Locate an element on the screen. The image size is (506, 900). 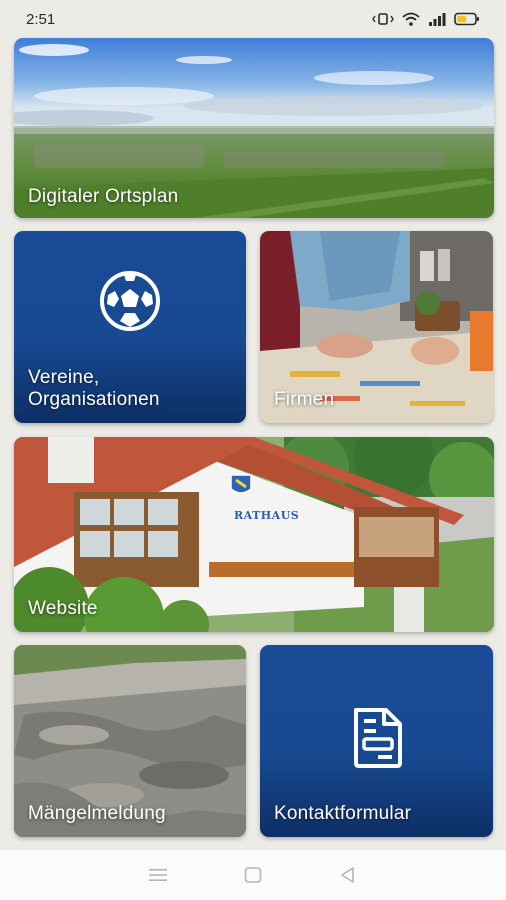
system-nav-bar is located at coordinates (253, 875).